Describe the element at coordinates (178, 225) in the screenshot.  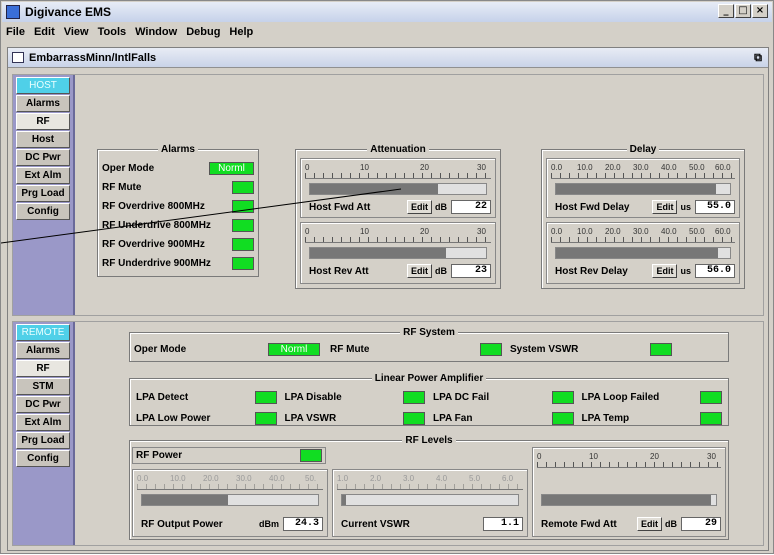
I see `alarm-row: RF Underdrive 800MHz` at that location.